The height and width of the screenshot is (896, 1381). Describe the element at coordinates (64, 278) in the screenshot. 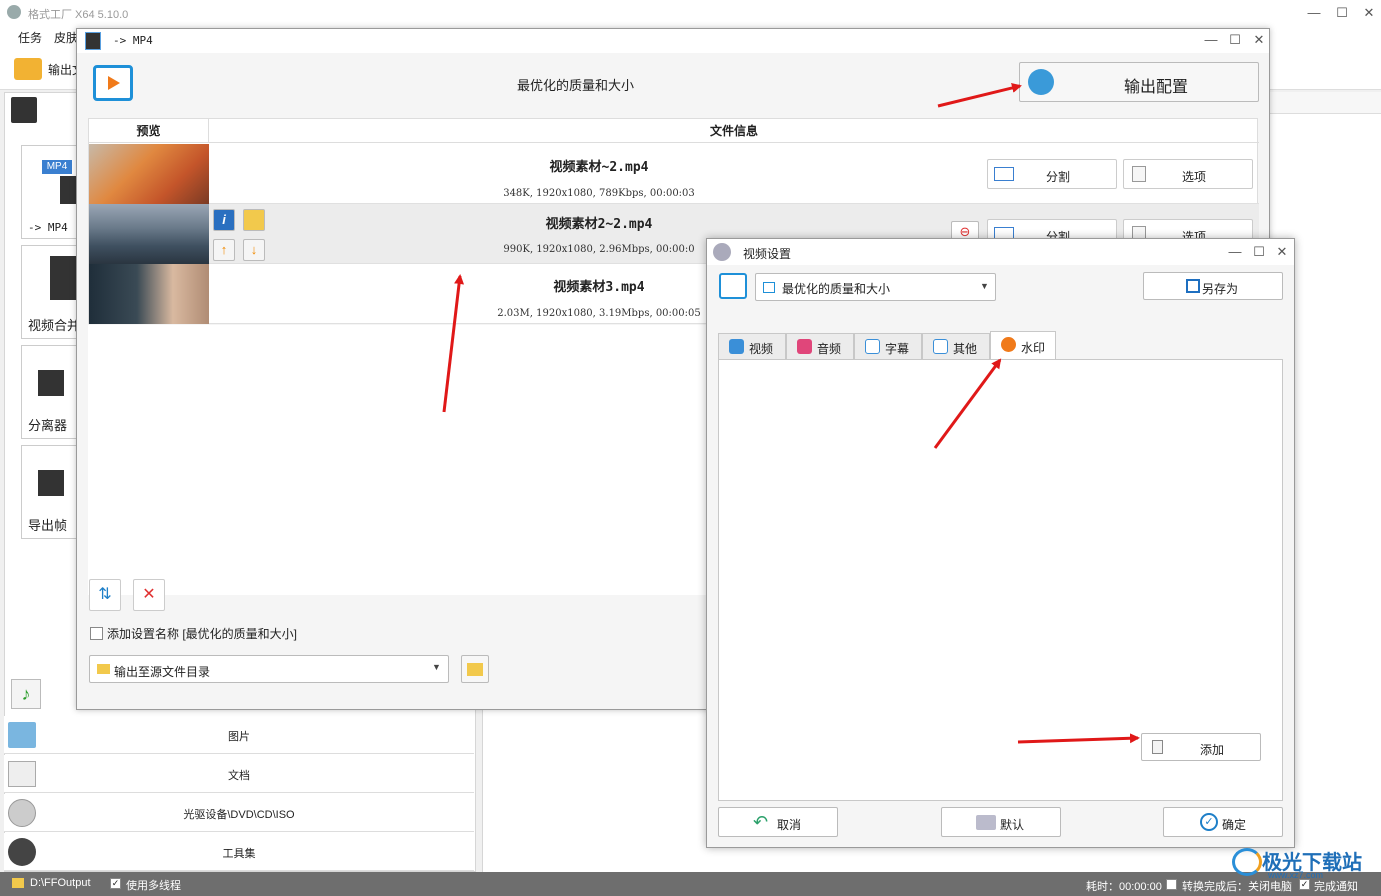

I see `film-merge-icon` at that location.